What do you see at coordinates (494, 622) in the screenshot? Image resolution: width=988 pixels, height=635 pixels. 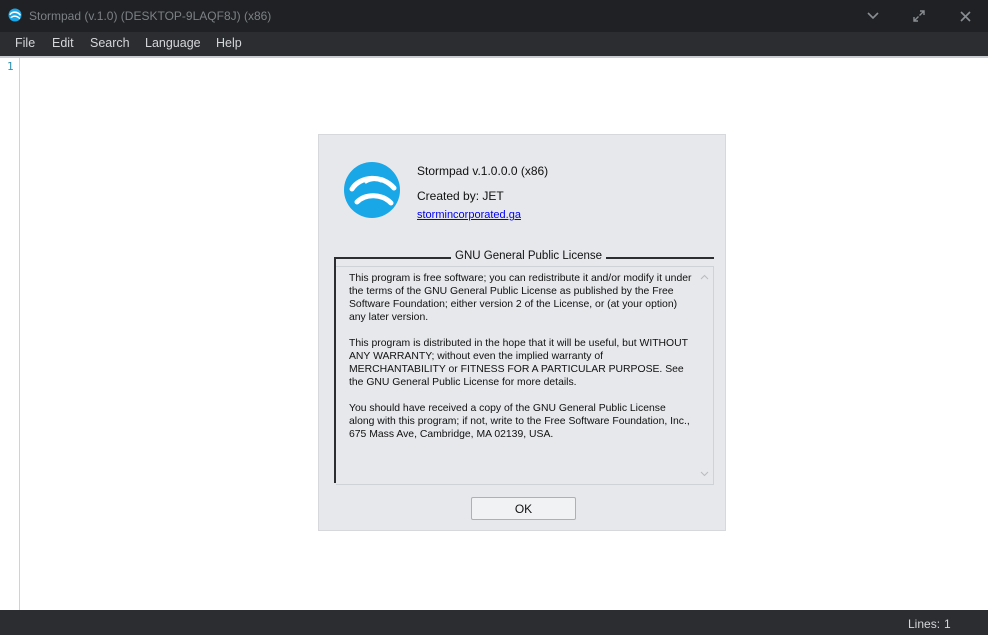 I see `status-bar: Lines: 1` at bounding box center [494, 622].